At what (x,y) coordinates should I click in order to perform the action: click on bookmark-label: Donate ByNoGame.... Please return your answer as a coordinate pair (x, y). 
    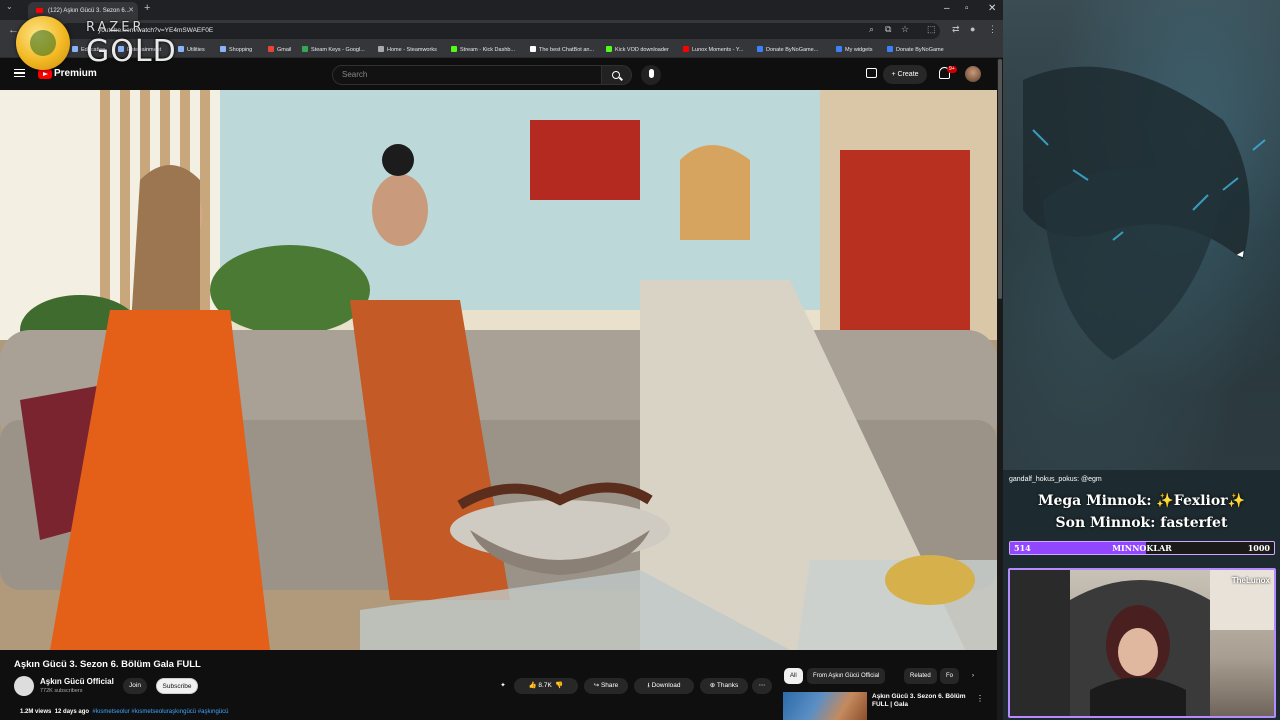
    Looking at the image, I should click on (792, 50).